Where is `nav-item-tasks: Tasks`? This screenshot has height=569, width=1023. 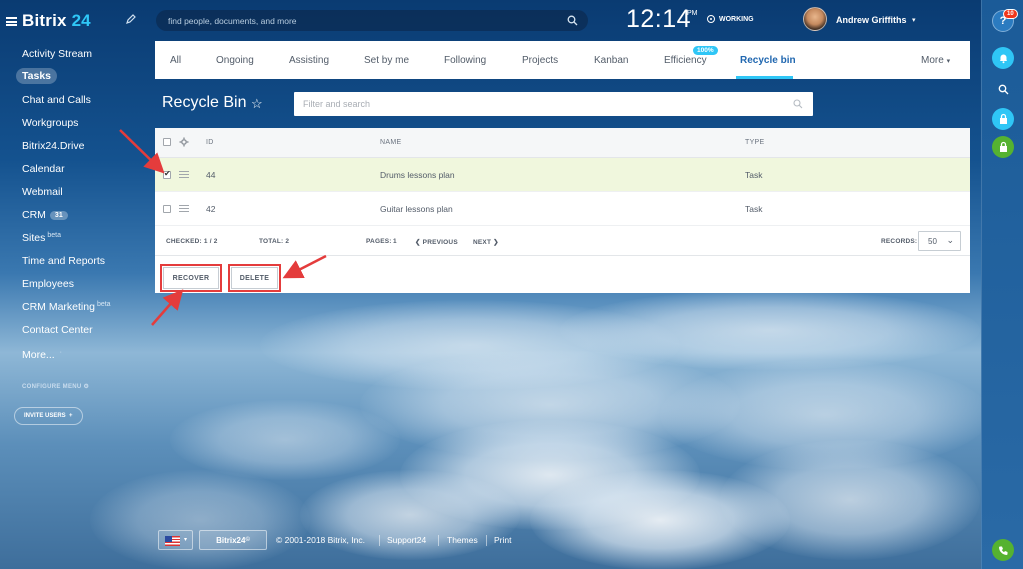 nav-item-tasks: Tasks is located at coordinates (36, 76).